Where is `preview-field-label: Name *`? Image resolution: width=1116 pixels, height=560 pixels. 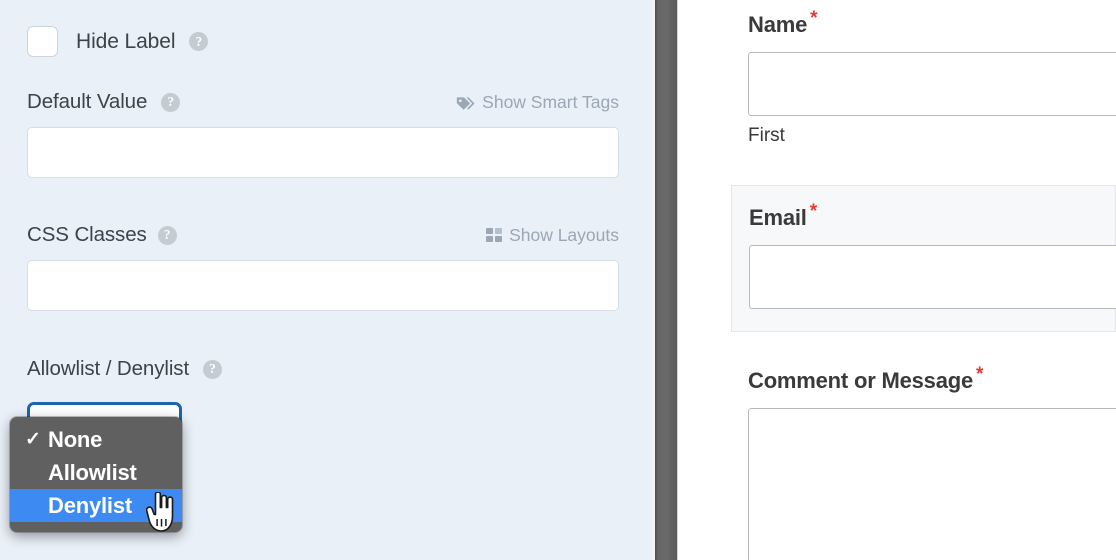
preview-field-label: Name * is located at coordinates (932, 23).